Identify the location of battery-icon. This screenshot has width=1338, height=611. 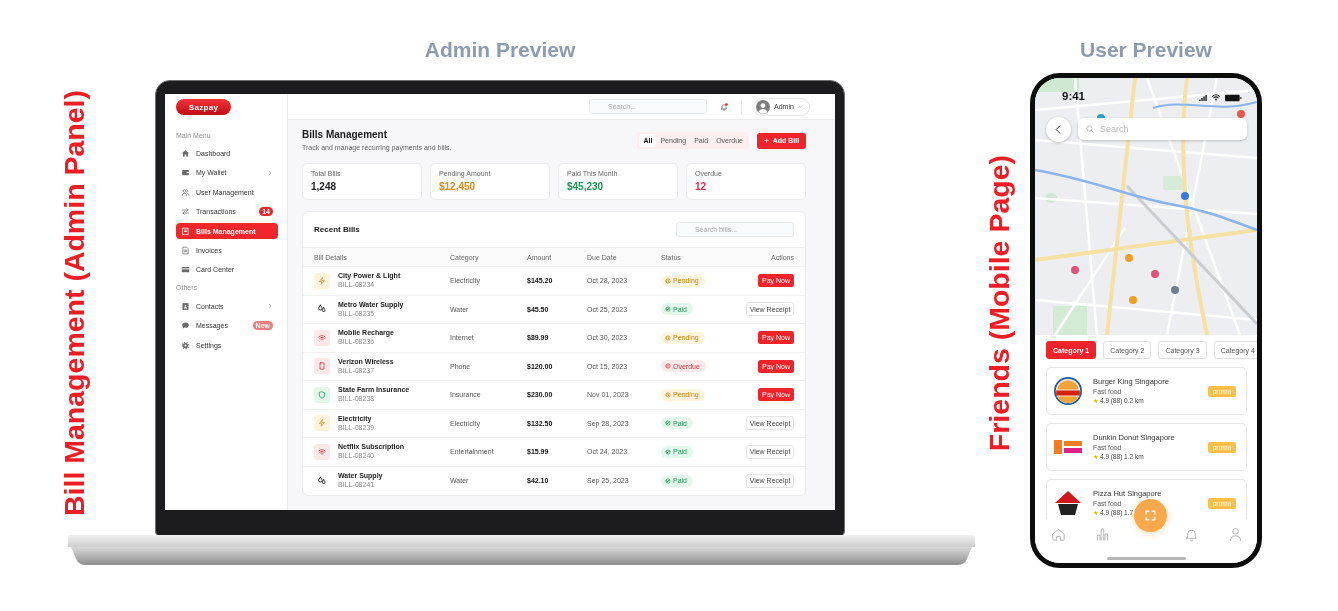
(1233, 97).